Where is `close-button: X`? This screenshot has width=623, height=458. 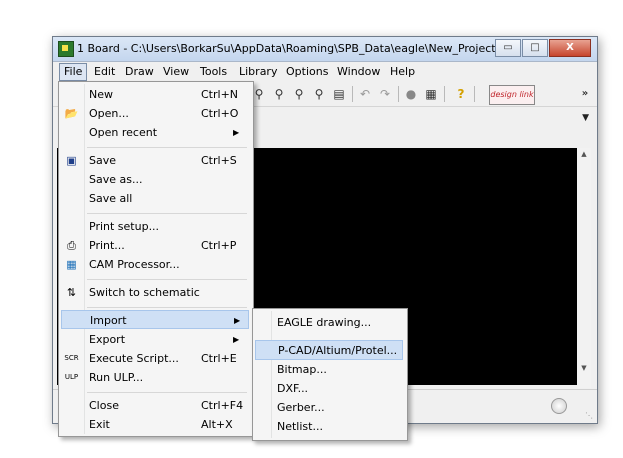
close-button: X is located at coordinates (570, 48).